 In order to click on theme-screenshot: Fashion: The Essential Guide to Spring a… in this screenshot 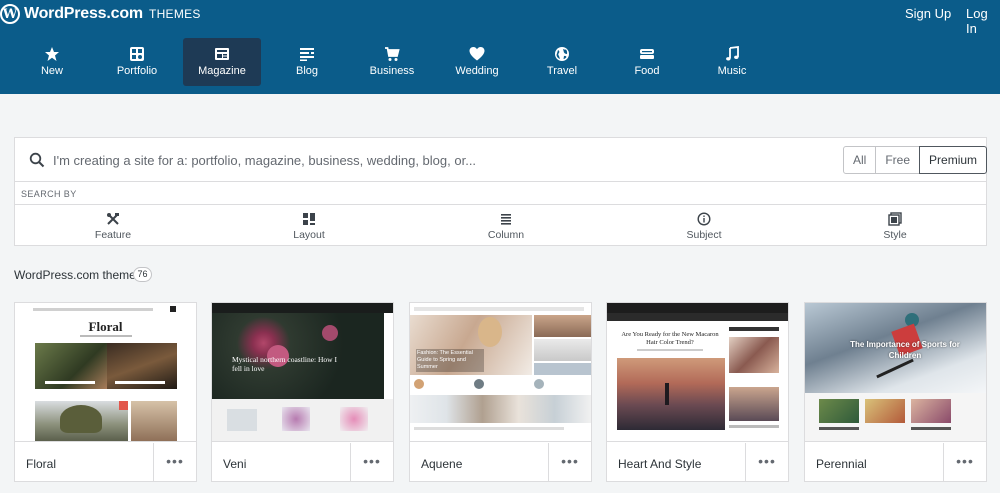, I will do `click(500, 372)`.